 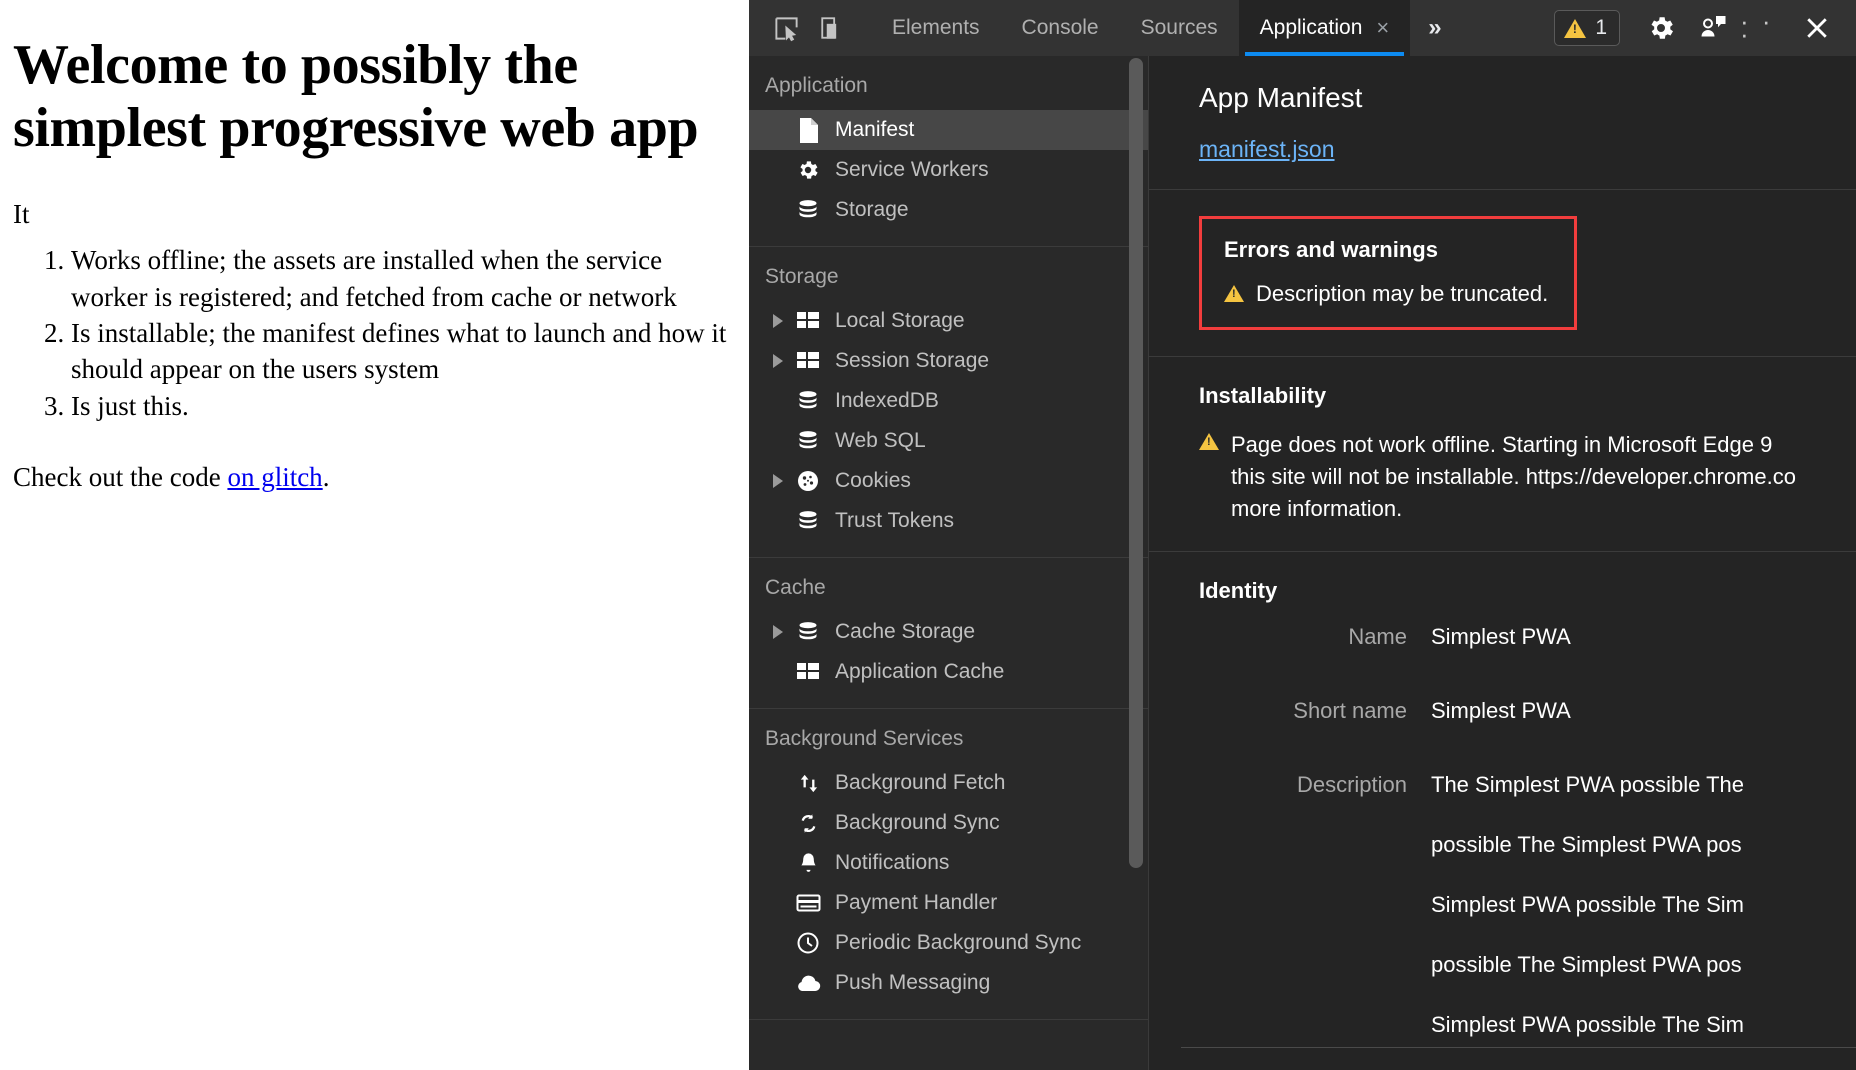 What do you see at coordinates (1331, 249) in the screenshot?
I see `errors-warnings-heading: Errors and warnings` at bounding box center [1331, 249].